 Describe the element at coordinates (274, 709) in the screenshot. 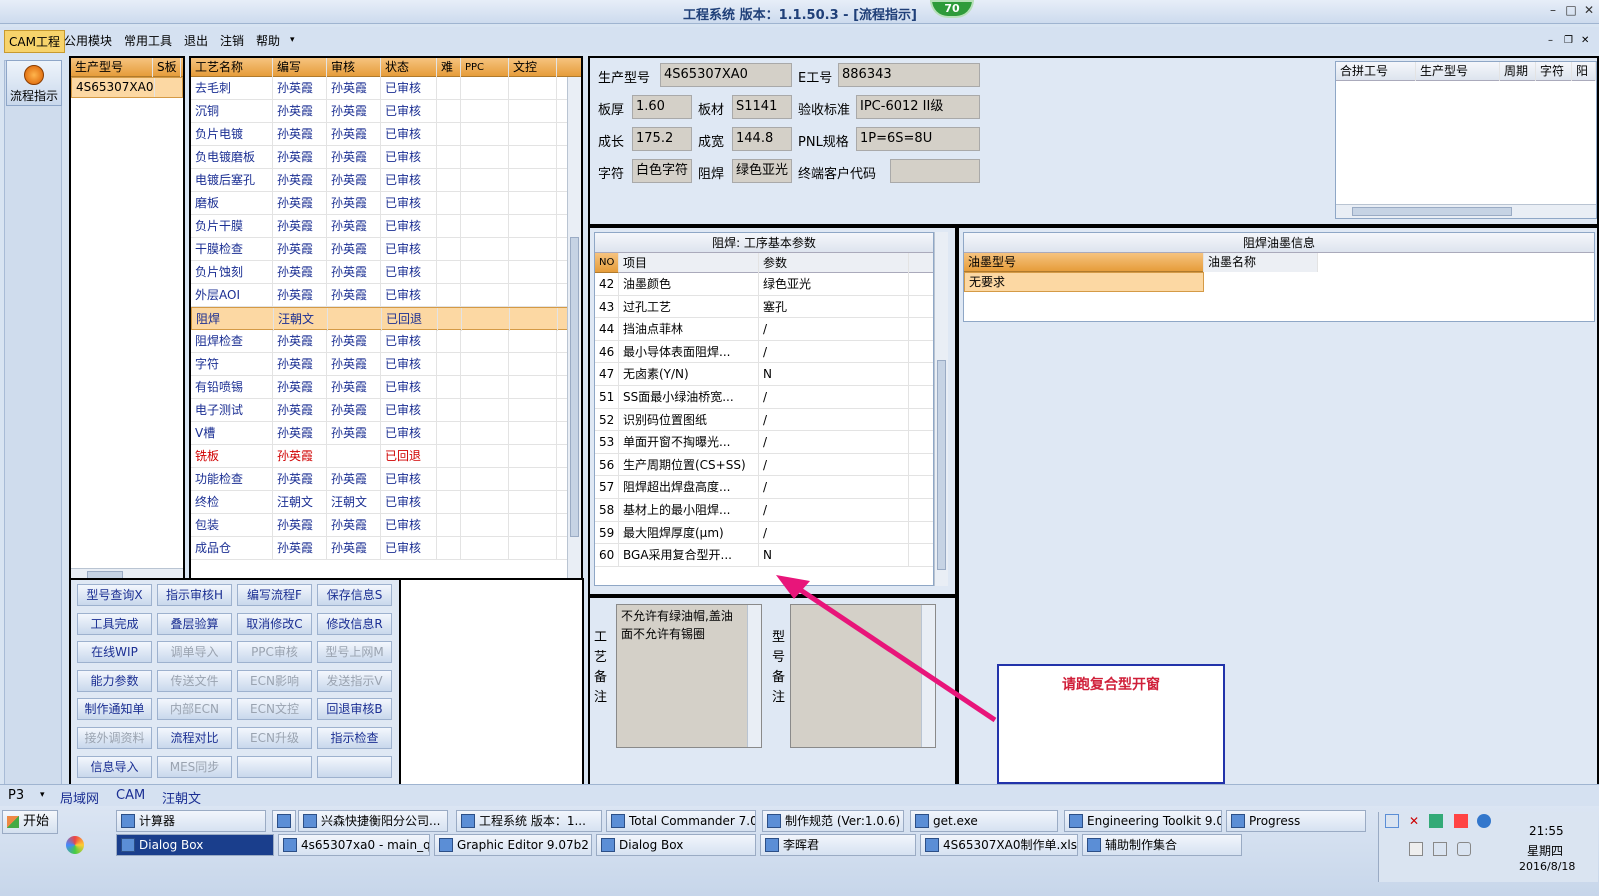

I see `action-button: ECN文控` at that location.